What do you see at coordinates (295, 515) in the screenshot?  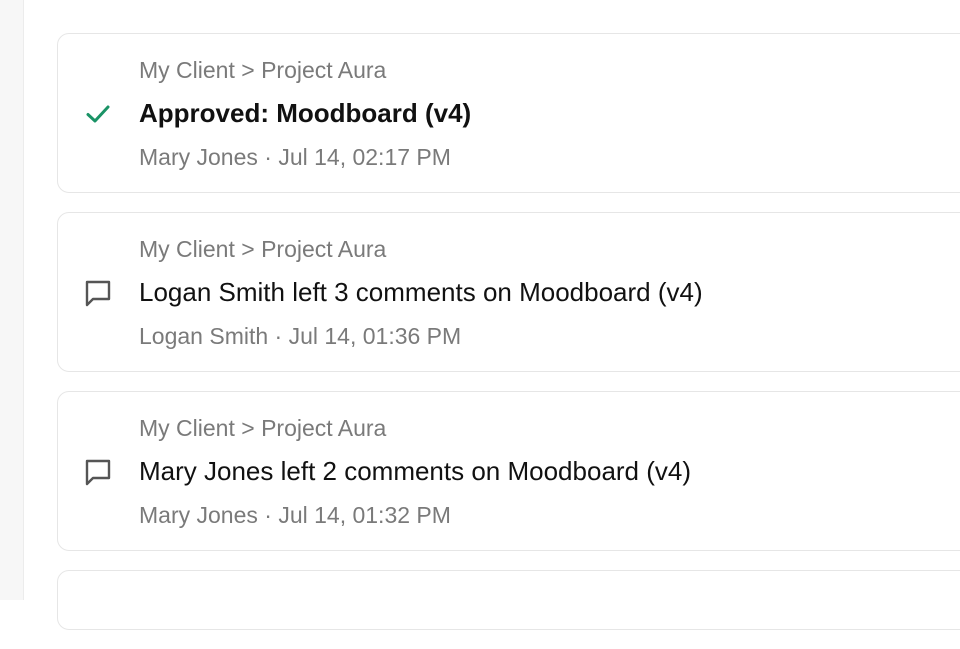 I see `activity-meta: Mary Jones · Jul 14, 01:32 PM` at bounding box center [295, 515].